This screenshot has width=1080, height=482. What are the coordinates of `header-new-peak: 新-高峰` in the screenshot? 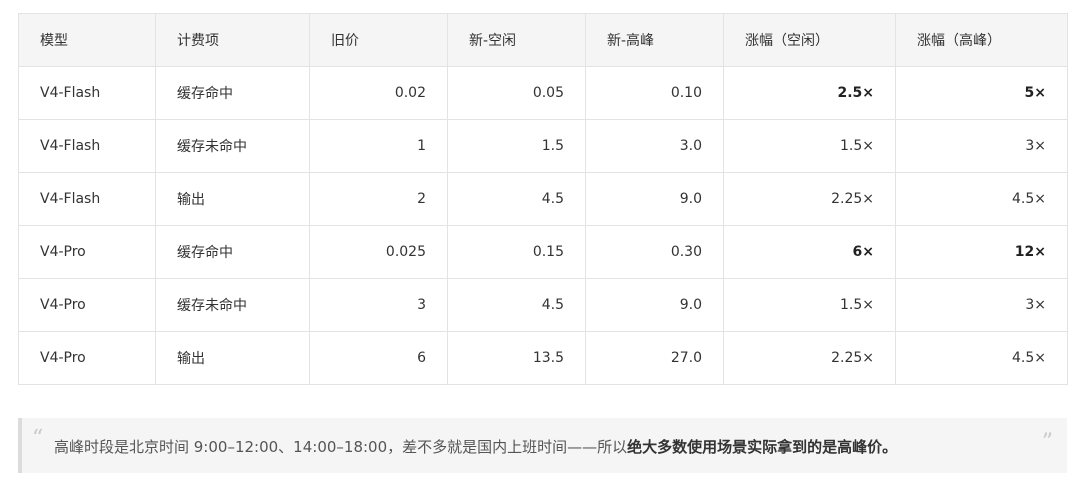 It's located at (654, 40).